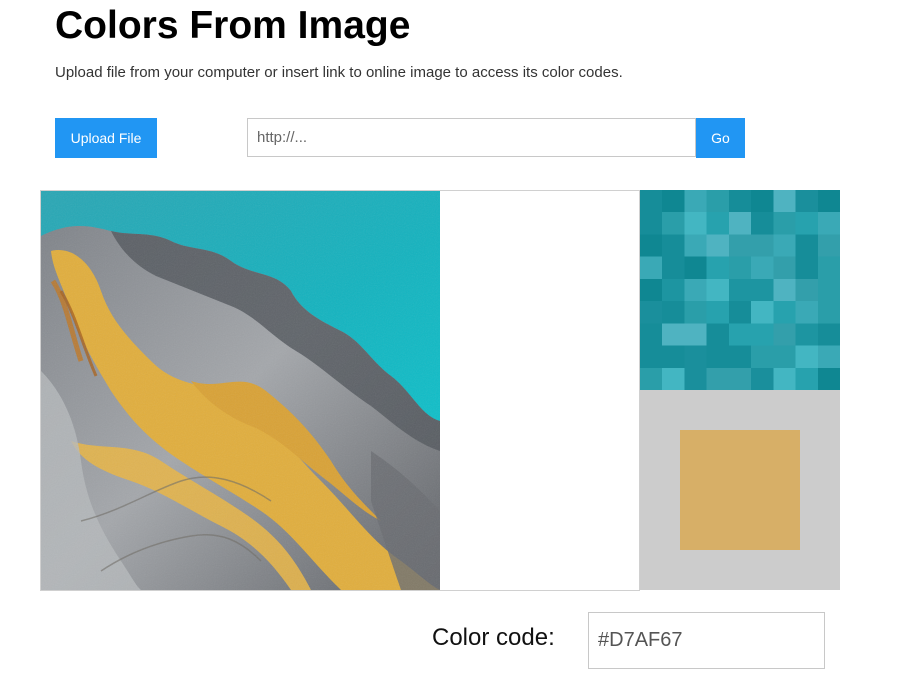 This screenshot has width=916, height=690. What do you see at coordinates (233, 25) in the screenshot?
I see `page-title: Colors From Image` at bounding box center [233, 25].